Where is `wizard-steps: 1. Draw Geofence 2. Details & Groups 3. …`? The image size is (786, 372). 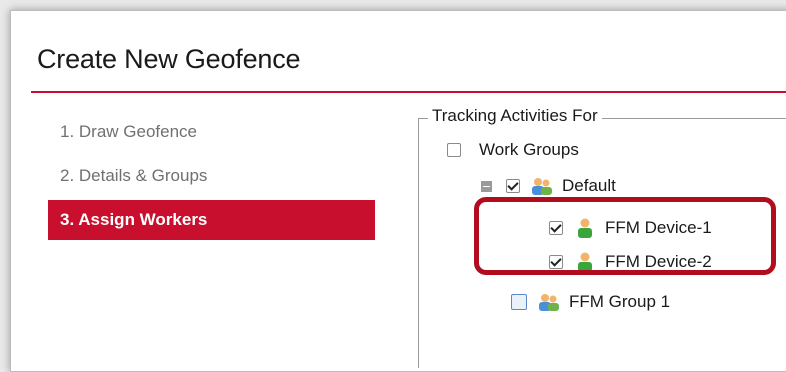 wizard-steps: 1. Draw Geofence 2. Details & Groups 3. … is located at coordinates (213, 178).